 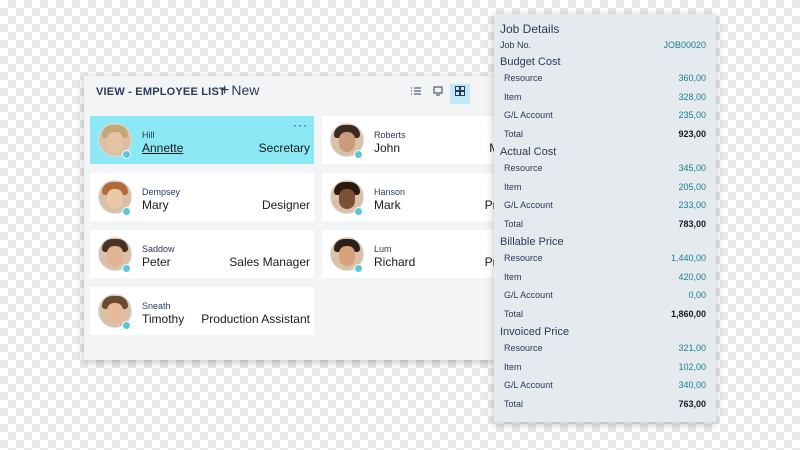 What do you see at coordinates (202, 197) in the screenshot?
I see `employee-card: Dempsey Mary Designer` at bounding box center [202, 197].